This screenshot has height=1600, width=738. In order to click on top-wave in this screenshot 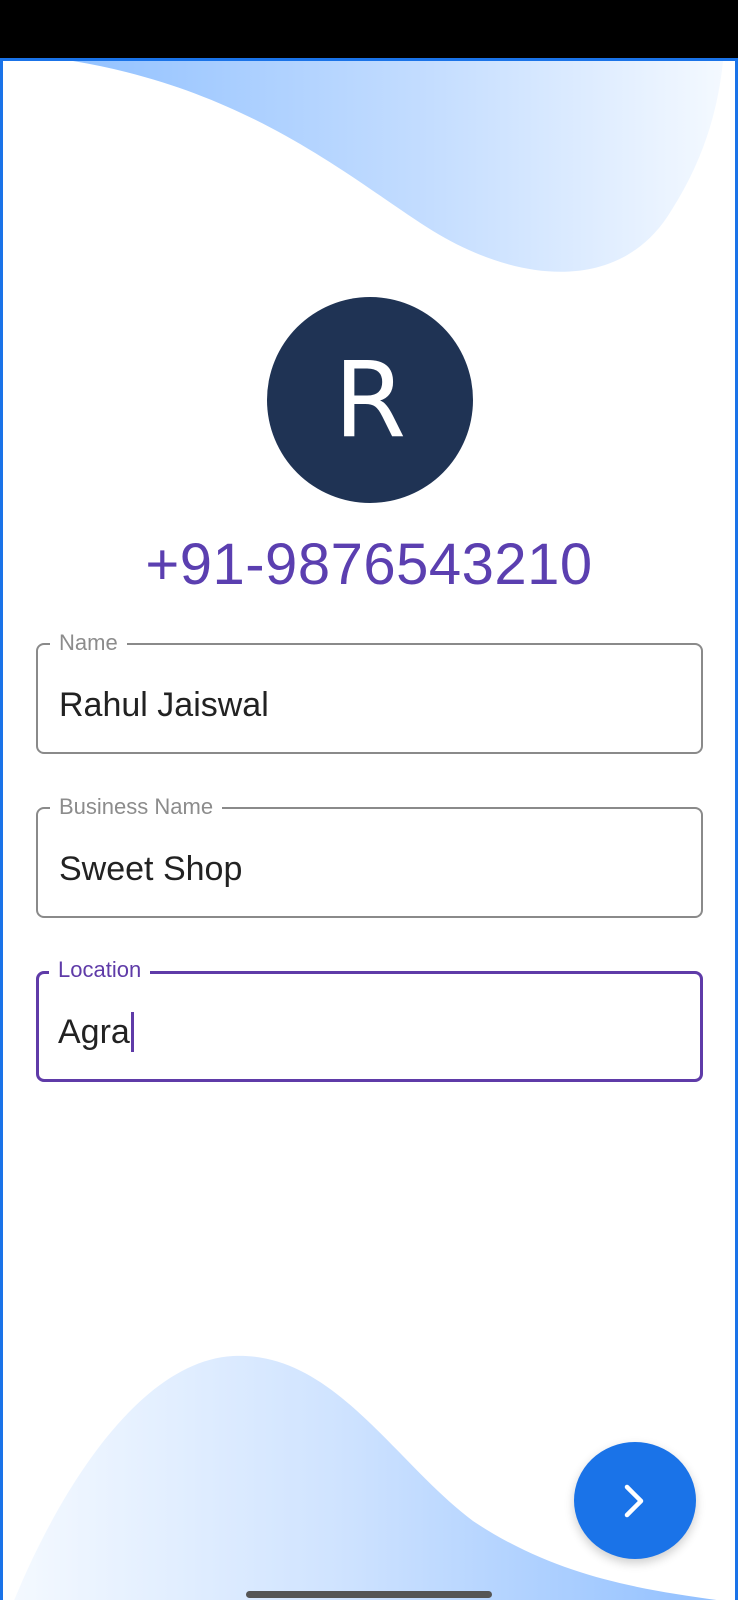, I will do `click(398, 166)`.